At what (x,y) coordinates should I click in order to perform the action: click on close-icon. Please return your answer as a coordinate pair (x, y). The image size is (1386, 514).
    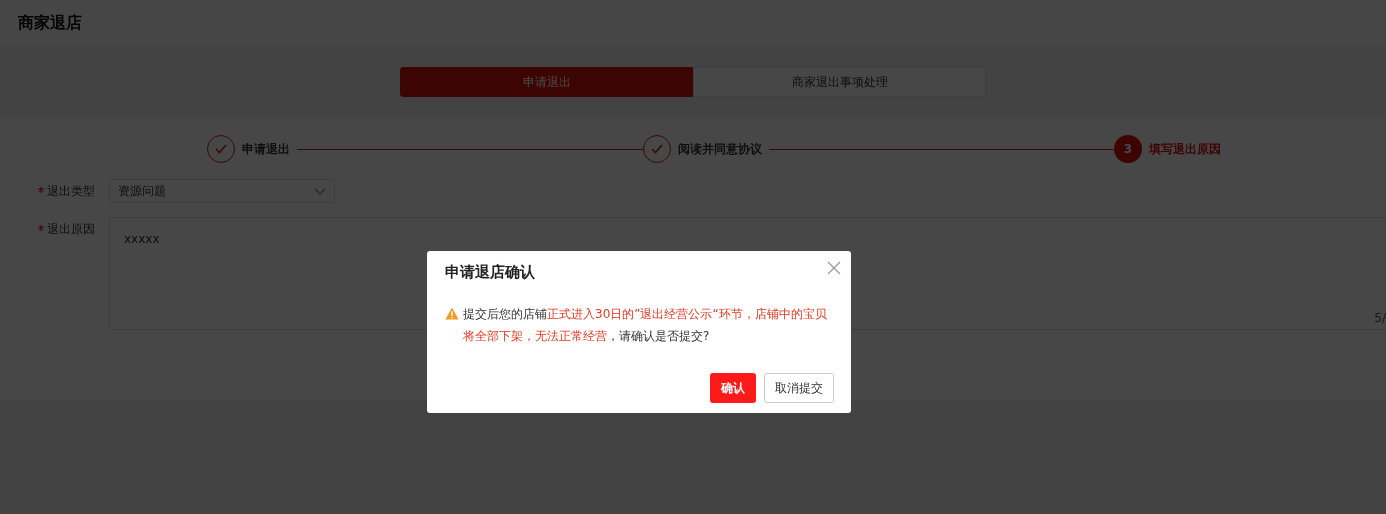
    Looking at the image, I should click on (834, 268).